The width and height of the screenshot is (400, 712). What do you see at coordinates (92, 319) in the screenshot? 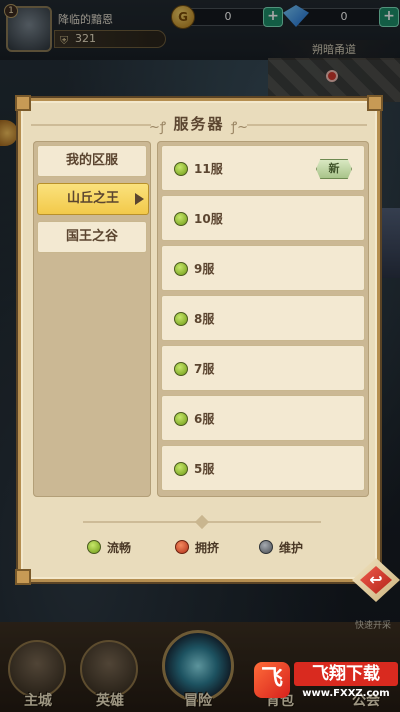
I see `region-list: 我的区服 山丘之王 国王之谷` at bounding box center [92, 319].